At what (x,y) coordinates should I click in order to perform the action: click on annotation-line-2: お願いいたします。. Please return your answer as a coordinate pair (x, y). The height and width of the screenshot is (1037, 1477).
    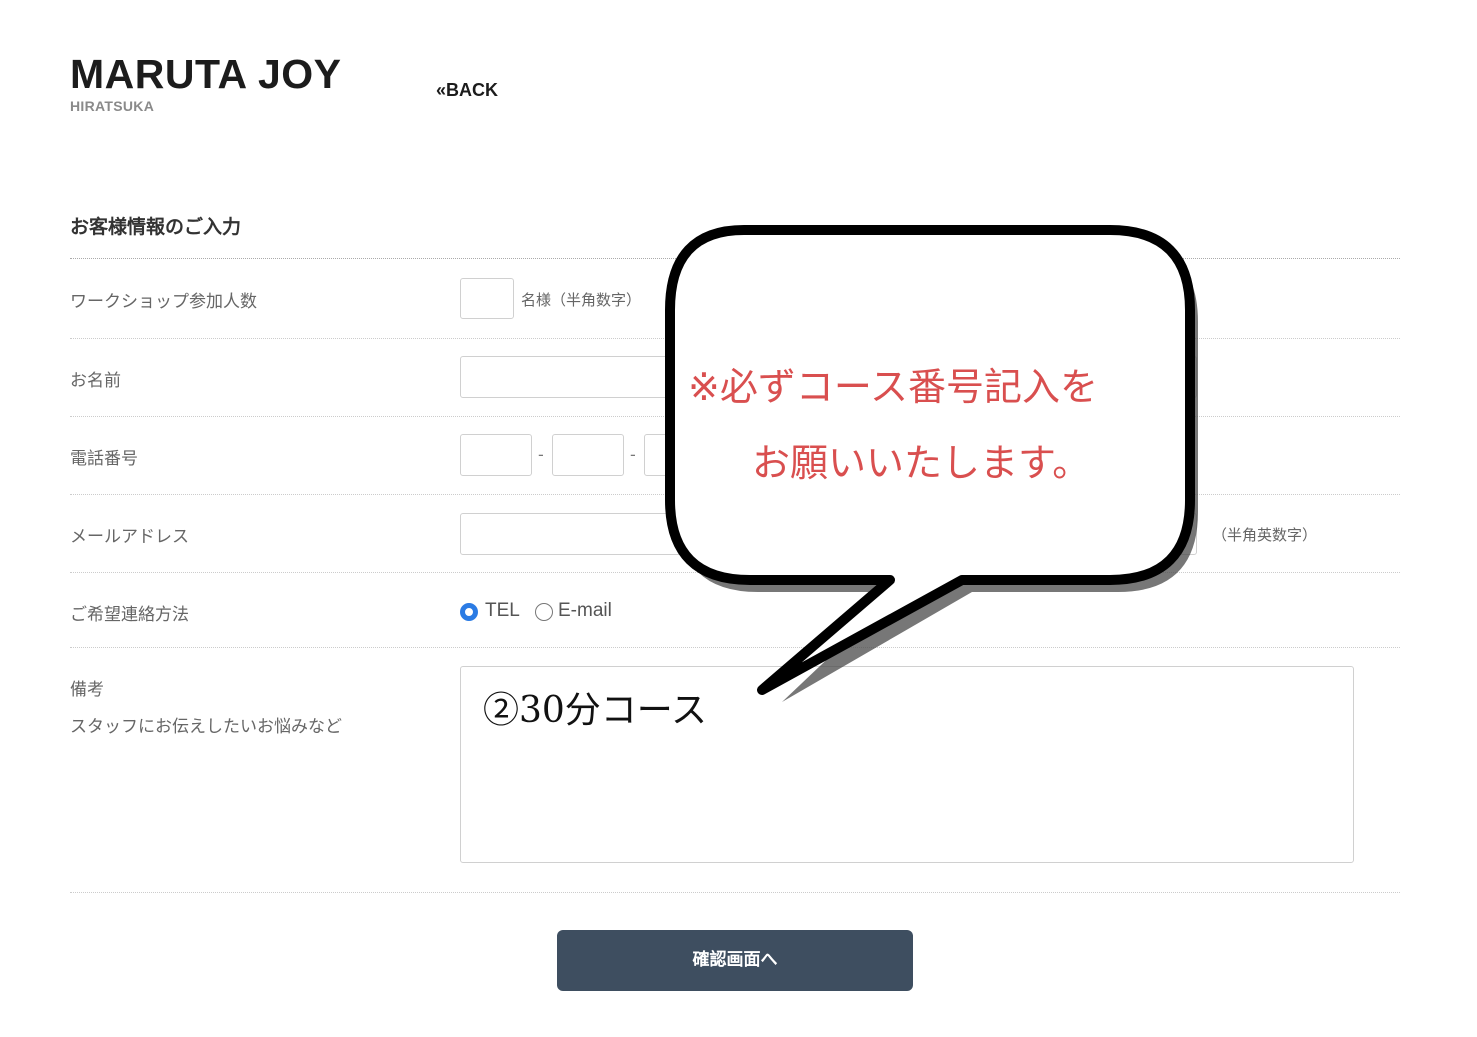
    Looking at the image, I should click on (921, 463).